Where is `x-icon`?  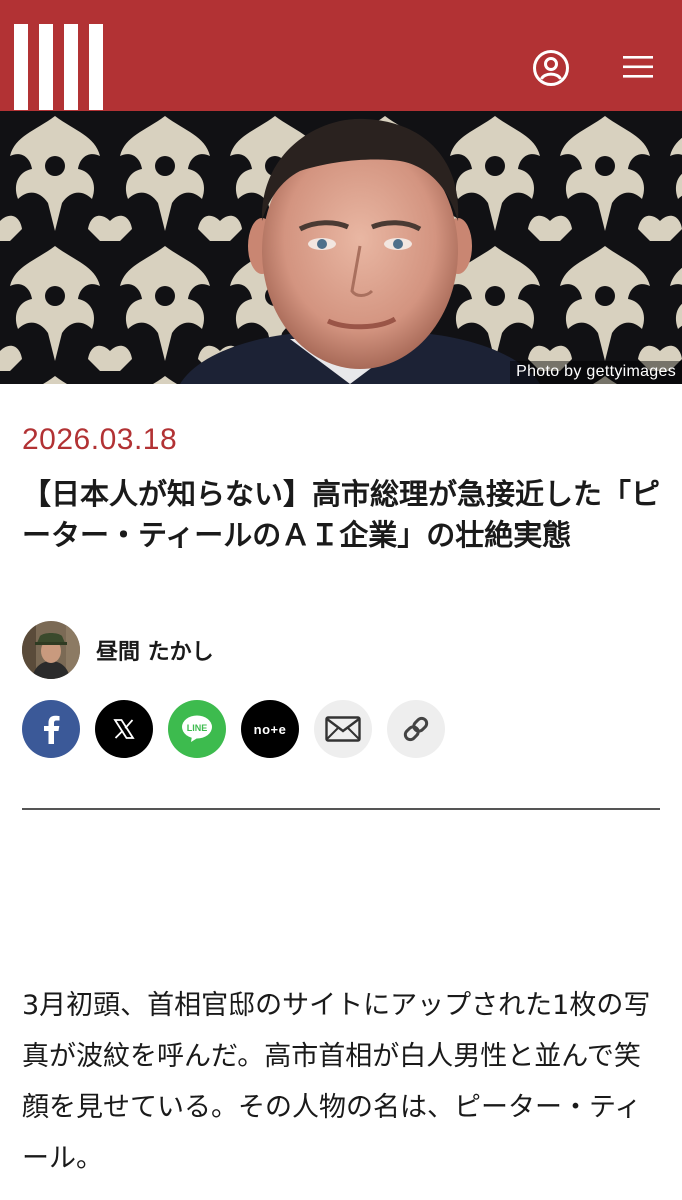
x-icon is located at coordinates (124, 729).